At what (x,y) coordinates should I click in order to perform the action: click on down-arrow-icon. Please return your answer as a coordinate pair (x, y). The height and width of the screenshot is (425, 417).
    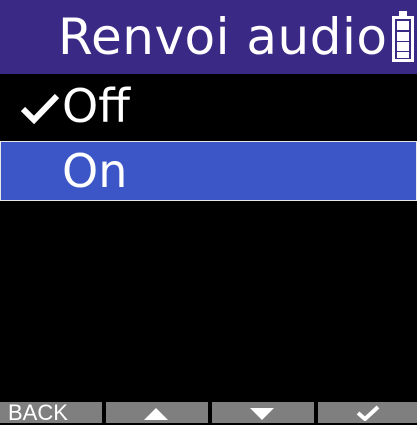
    Looking at the image, I should click on (262, 414).